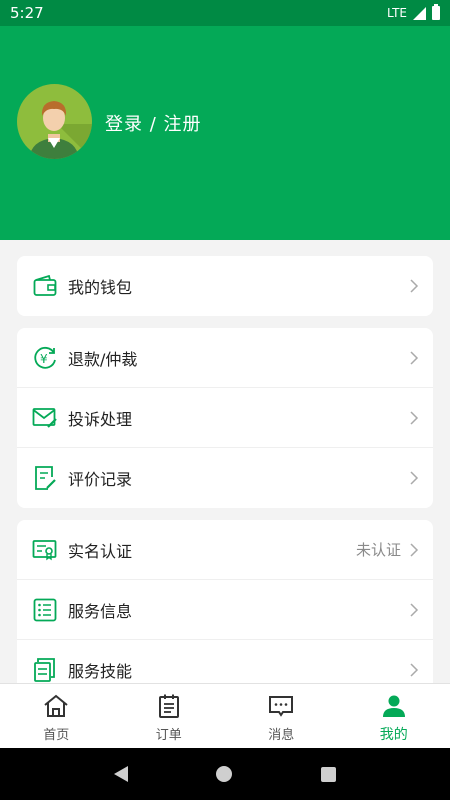  I want to click on menu-label: 我的钱包, so click(100, 287).